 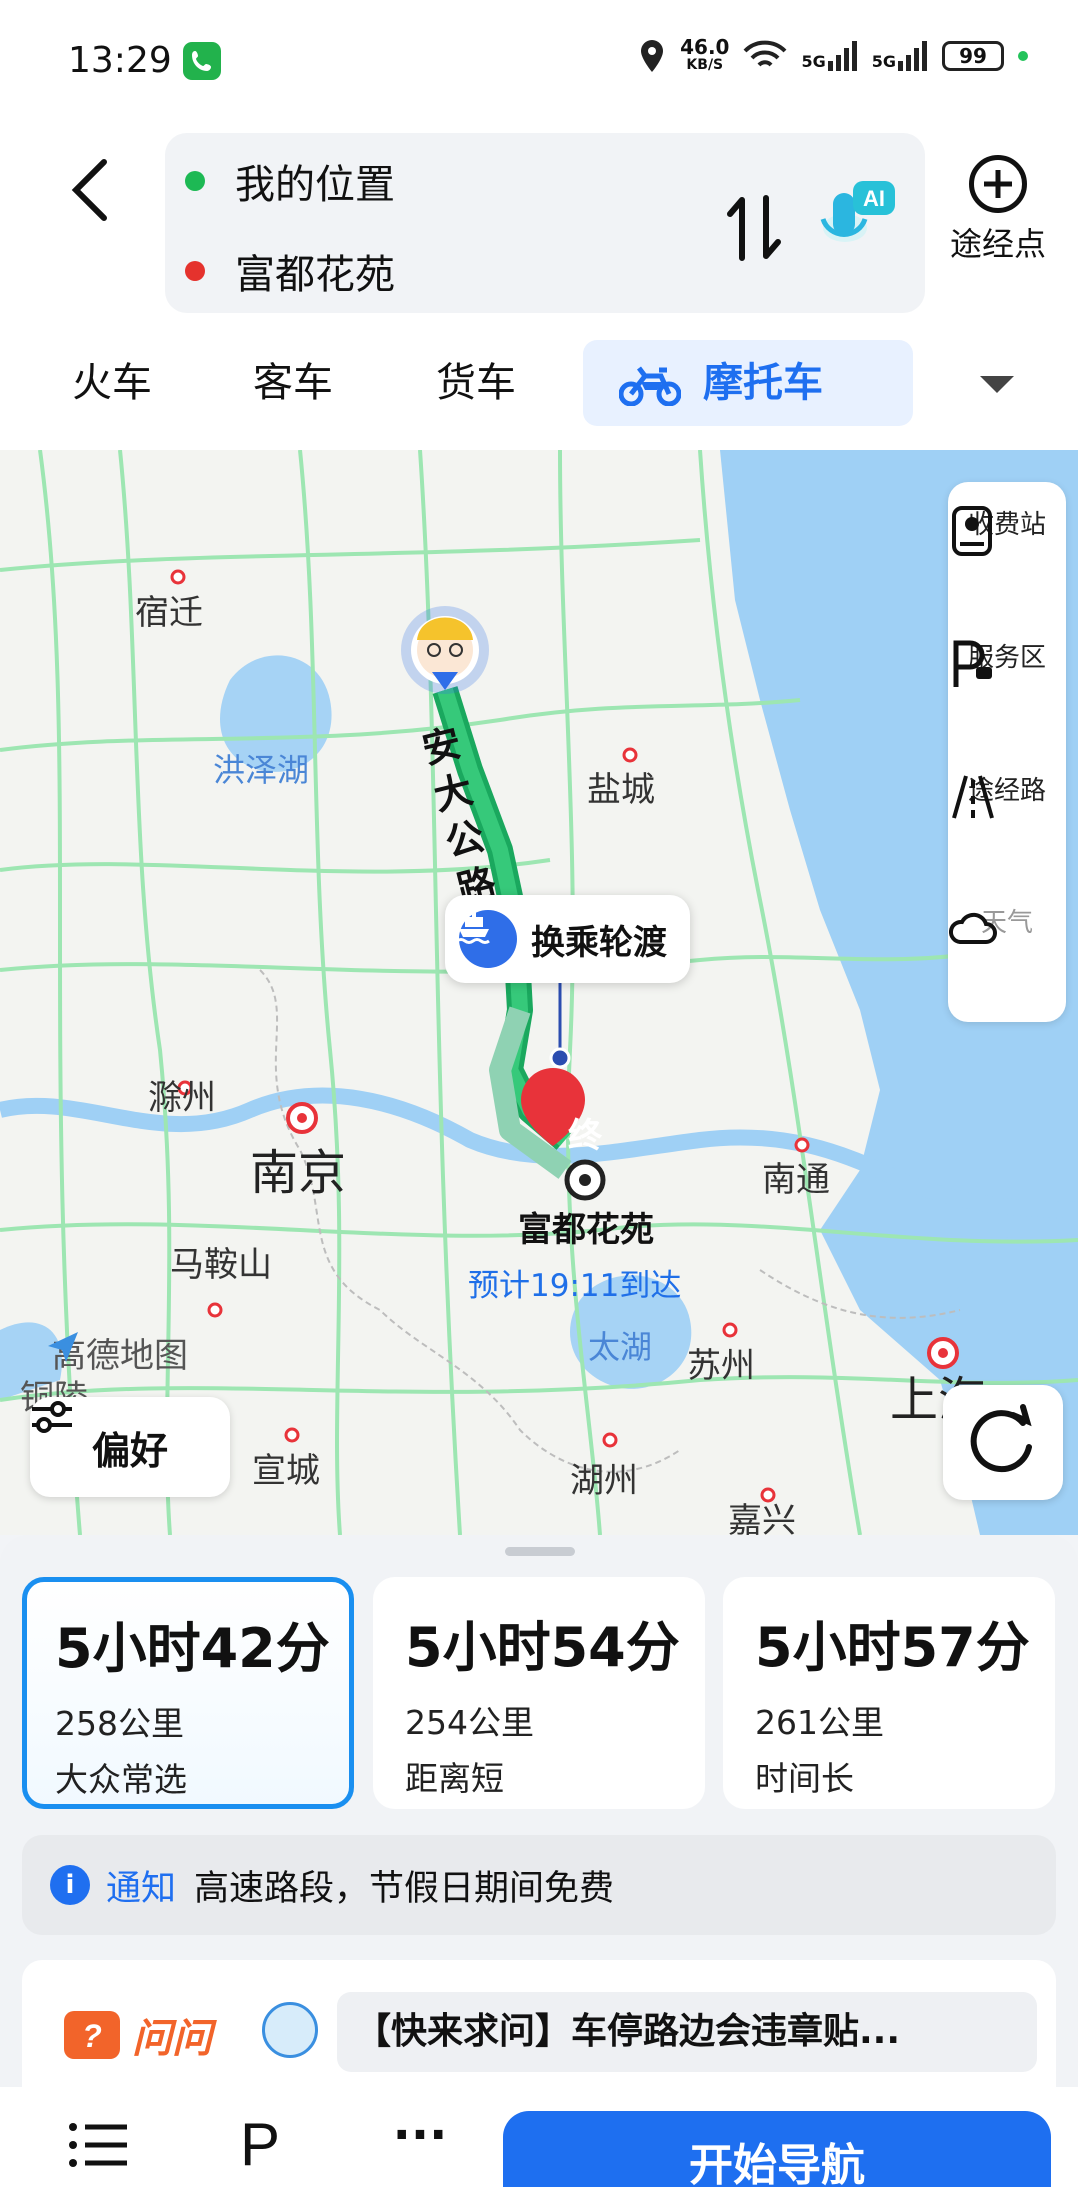 I want to click on lake-label-taihu: 太湖, so click(x=620, y=1347).